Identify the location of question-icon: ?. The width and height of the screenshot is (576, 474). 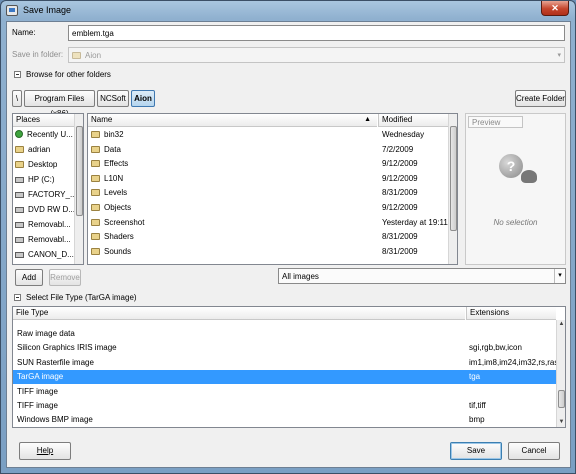
(511, 166).